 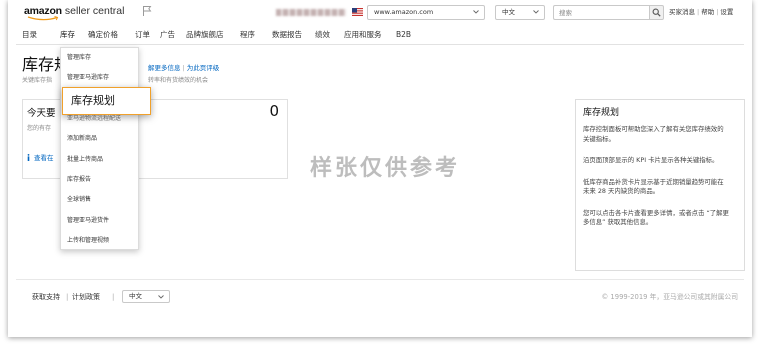 I want to click on us-flag-icon, so click(x=357, y=12).